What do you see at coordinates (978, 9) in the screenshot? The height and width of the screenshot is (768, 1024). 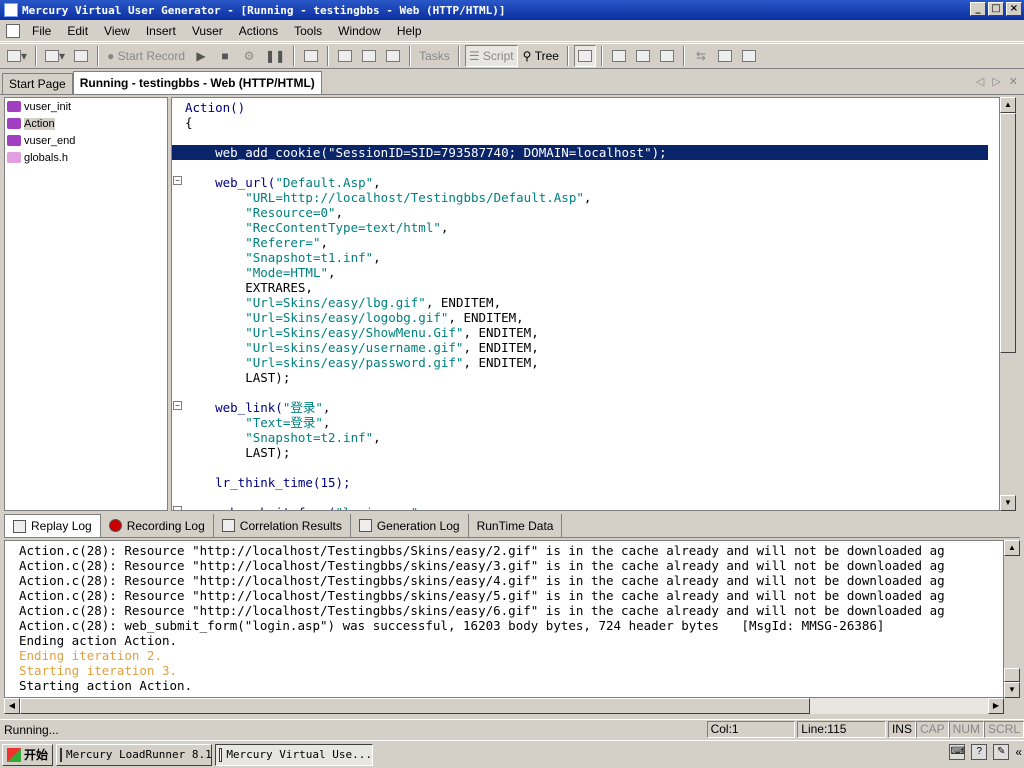 I see `minimize-button: _` at bounding box center [978, 9].